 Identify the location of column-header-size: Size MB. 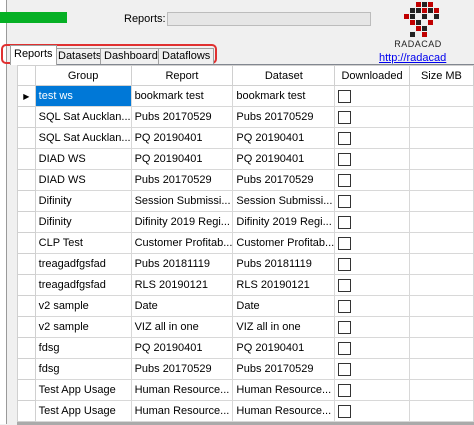
(441, 75).